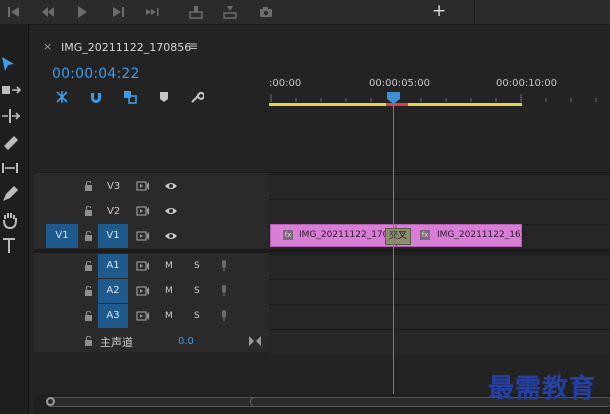 This screenshot has height=414, width=610. What do you see at coordinates (542, 389) in the screenshot?
I see `watermark-text: 最需教育` at bounding box center [542, 389].